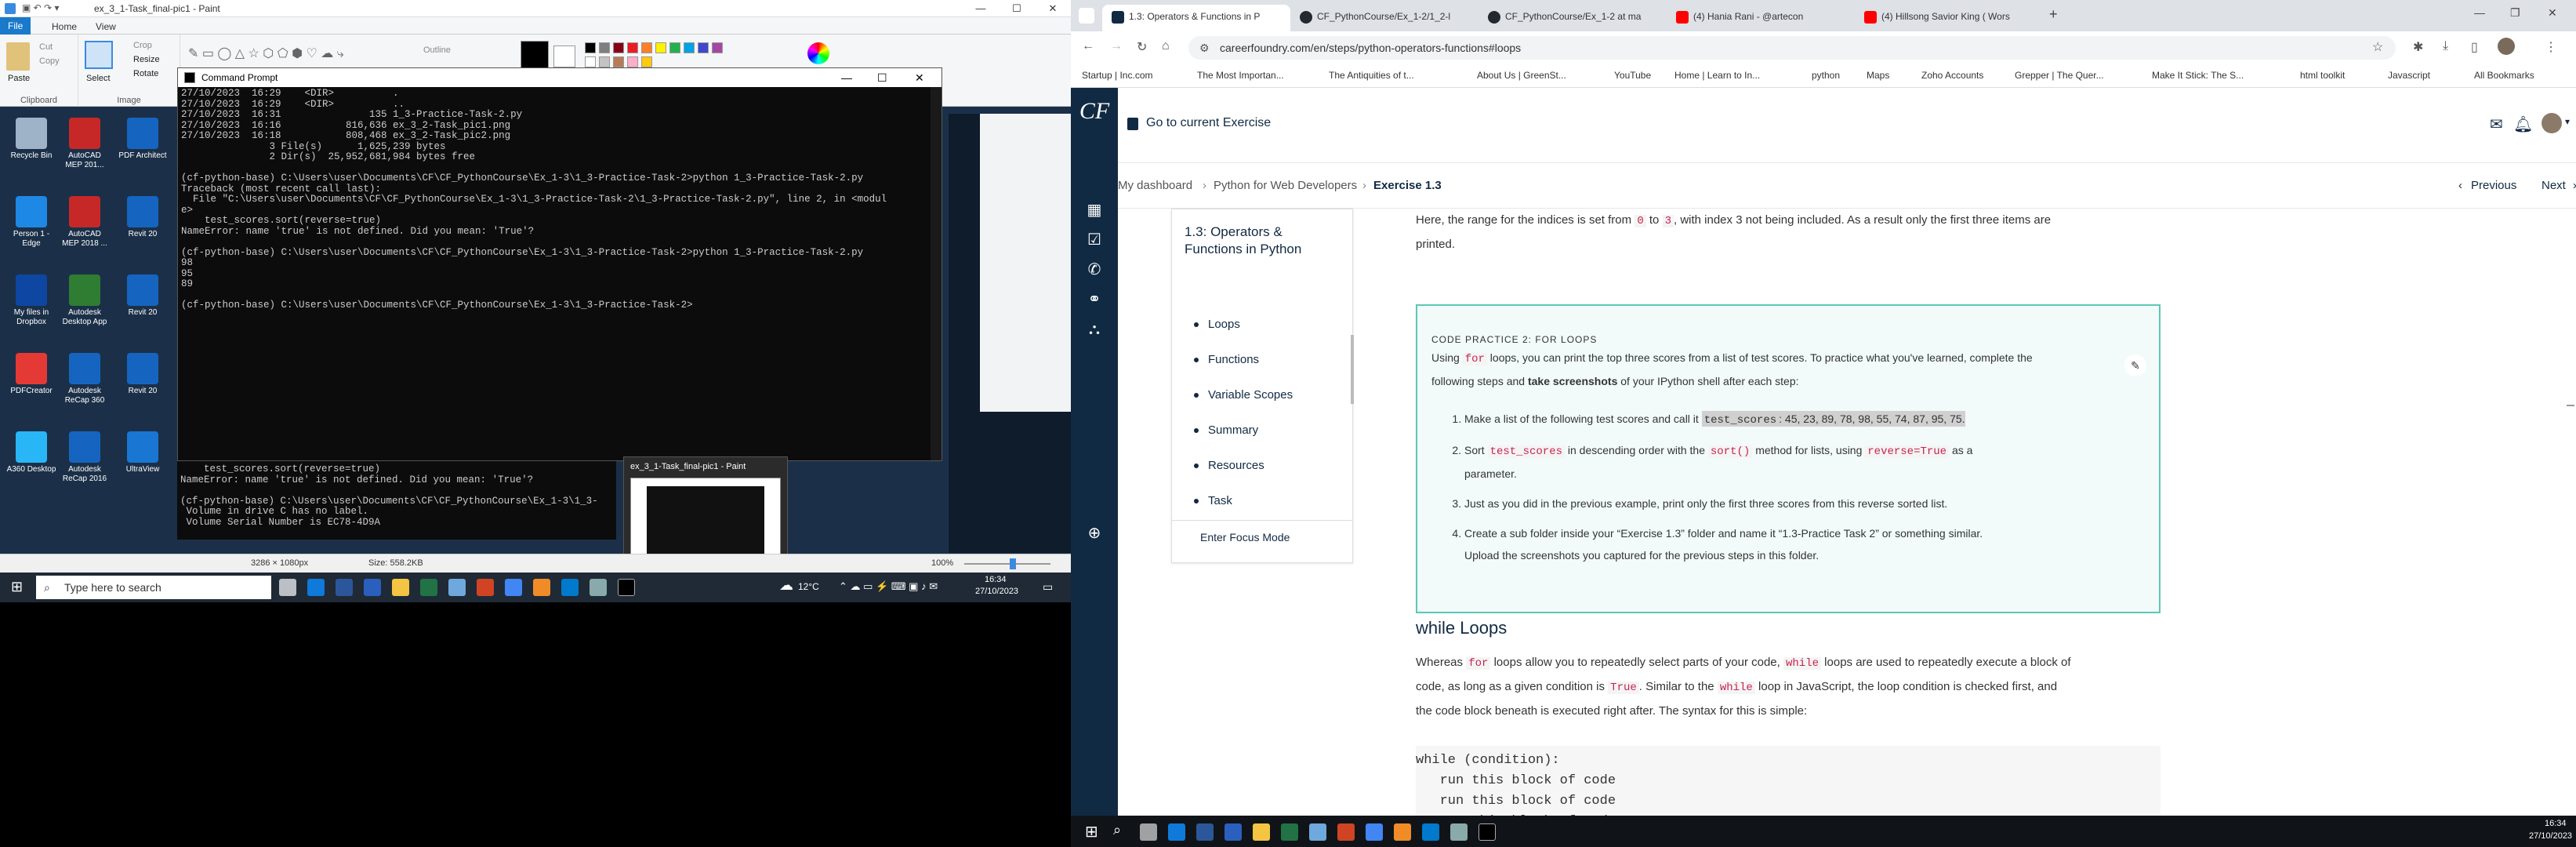 The height and width of the screenshot is (847, 2576). What do you see at coordinates (1166, 46) in the screenshot?
I see `home-icon: ⌂` at bounding box center [1166, 46].